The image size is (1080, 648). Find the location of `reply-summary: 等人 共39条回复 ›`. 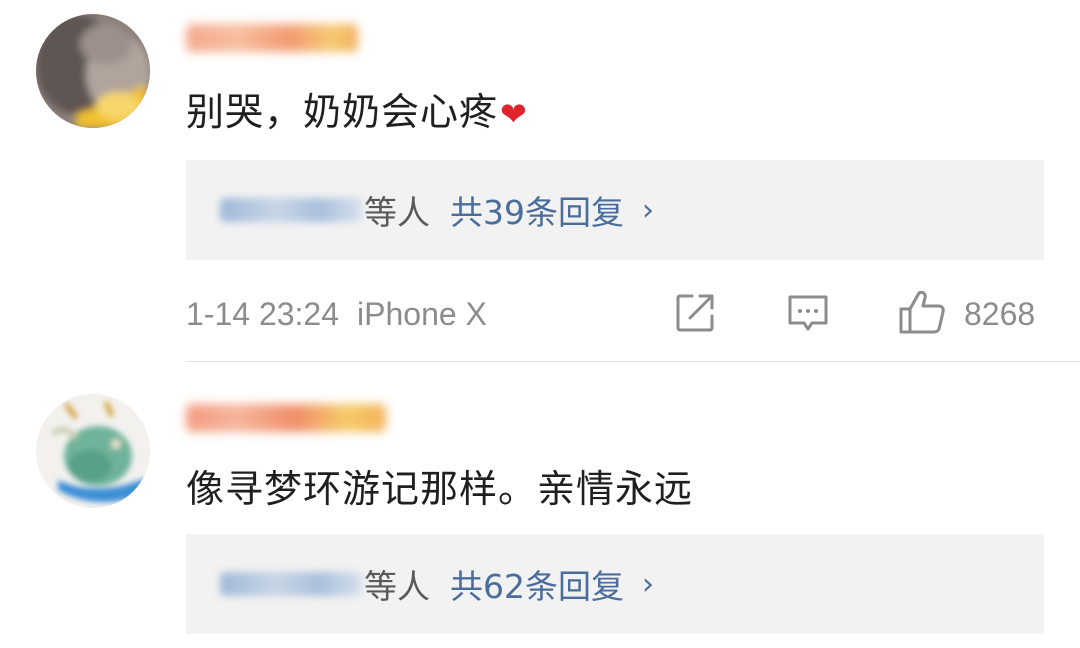

reply-summary: 等人 共39条回复 › is located at coordinates (615, 210).